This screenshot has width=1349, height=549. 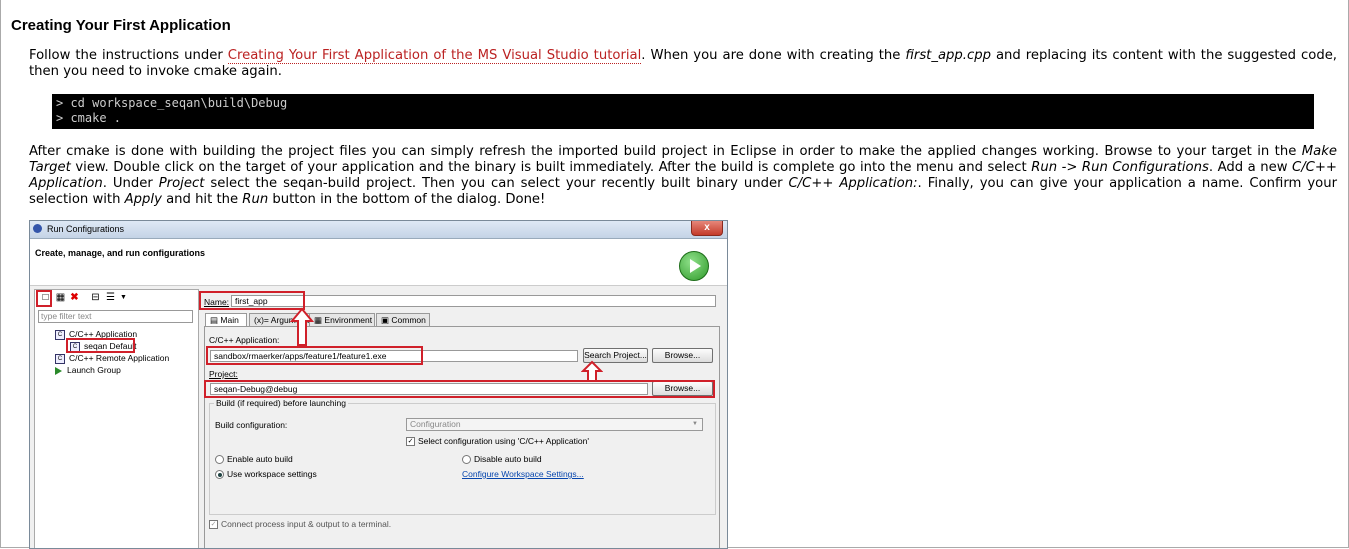 I want to click on text: . Under, so click(x=130, y=183).